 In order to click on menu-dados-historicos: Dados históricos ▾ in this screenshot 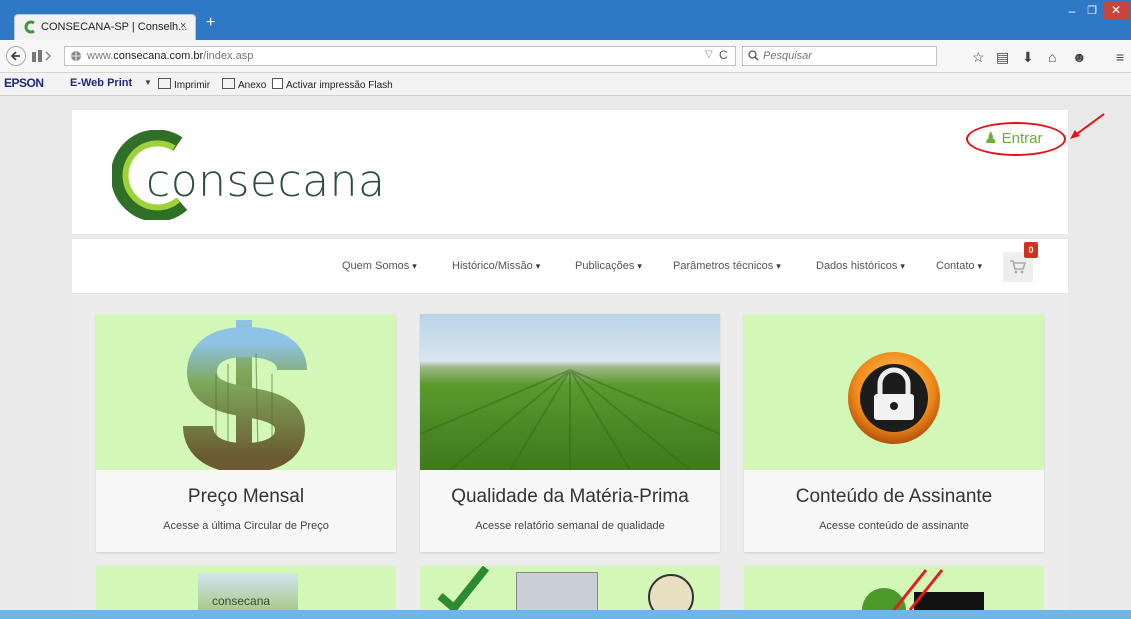, I will do `click(860, 266)`.